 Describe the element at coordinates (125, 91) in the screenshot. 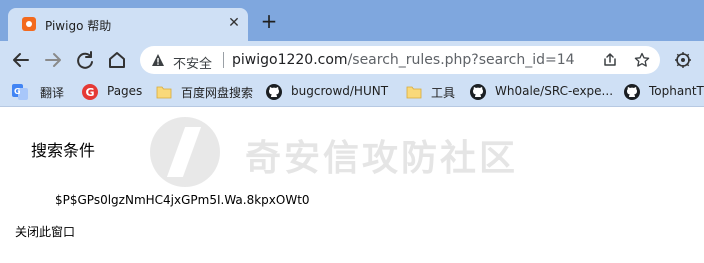

I see `bookmark-label: Pages` at that location.